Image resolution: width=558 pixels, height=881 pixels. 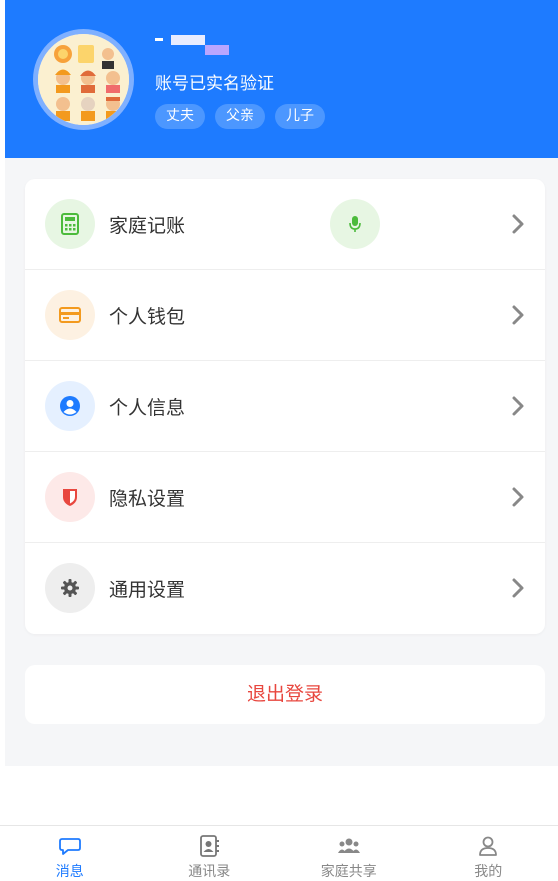 I want to click on wallet-icon, so click(x=70, y=315).